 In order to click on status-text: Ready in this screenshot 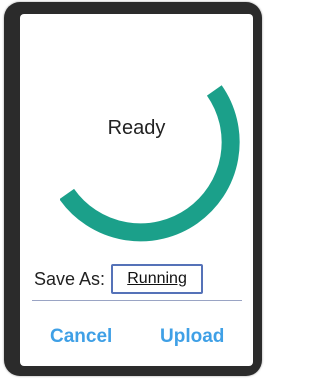, I will do `click(136, 128)`.